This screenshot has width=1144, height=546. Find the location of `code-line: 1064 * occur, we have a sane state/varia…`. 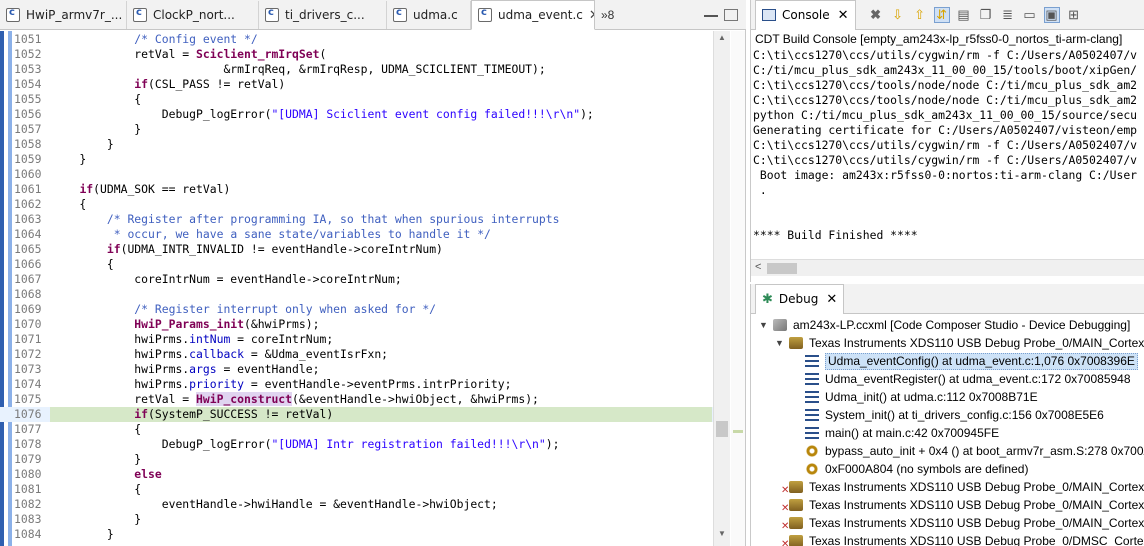

code-line: 1064 * occur, we have a sane state/varia… is located at coordinates (365, 234).